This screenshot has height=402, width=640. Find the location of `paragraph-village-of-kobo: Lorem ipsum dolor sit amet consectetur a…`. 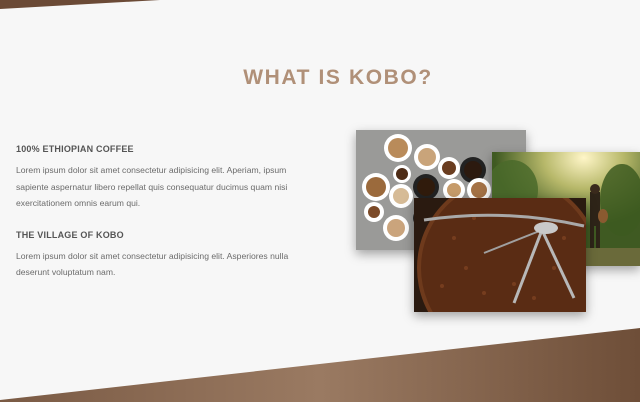

paragraph-village-of-kobo: Lorem ipsum dolor sit amet consectetur a… is located at coordinates (152, 264).